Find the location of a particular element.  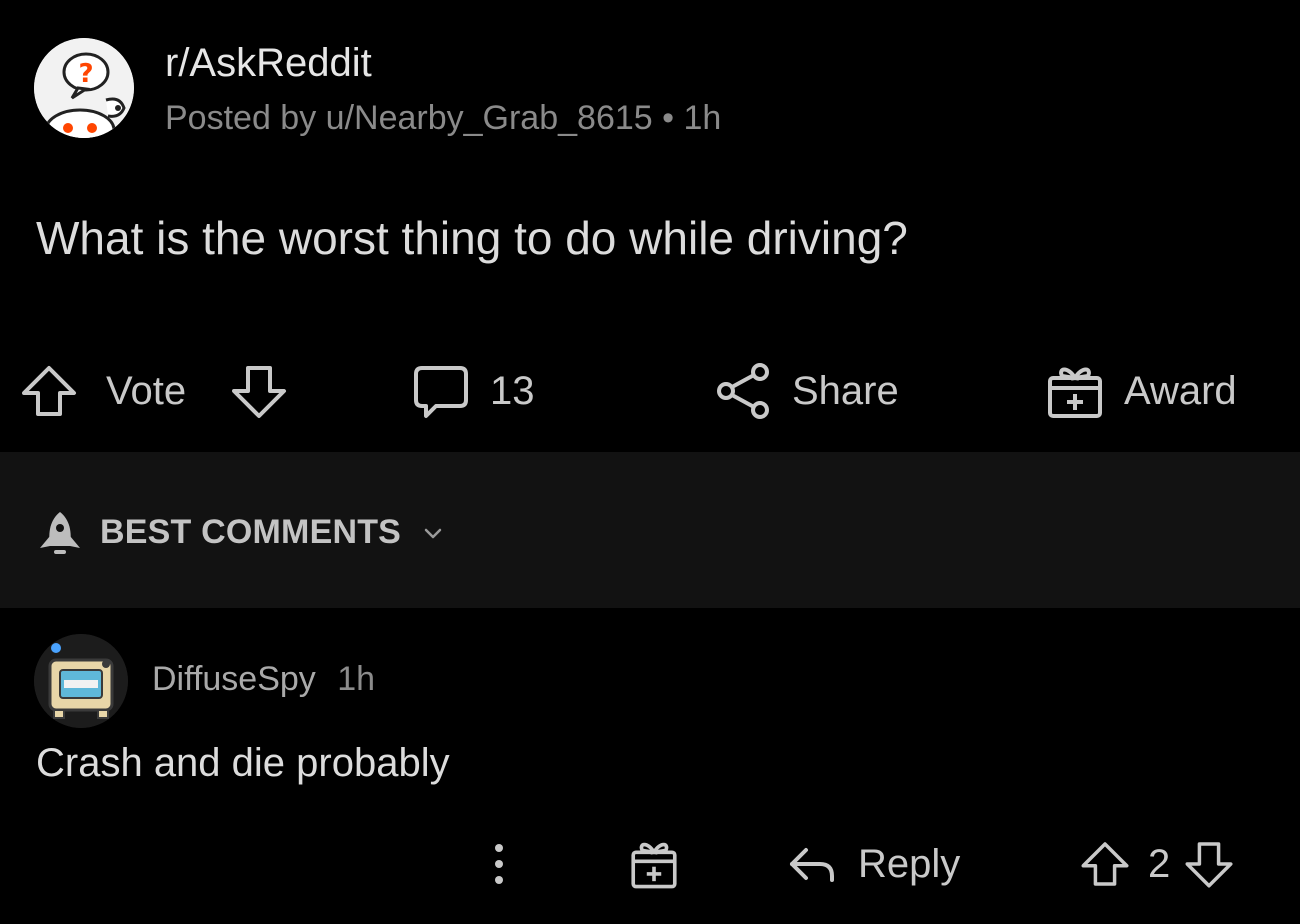

comment-author-avatar is located at coordinates (81, 681).